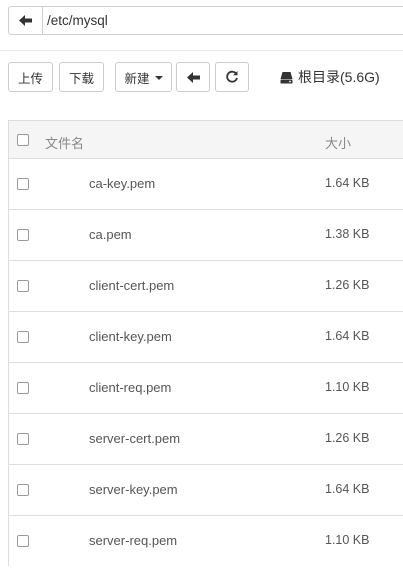 The width and height of the screenshot is (403, 570). Describe the element at coordinates (206, 184) in the screenshot. I see `table-row: ca-key.pem 1.64 KB` at that location.